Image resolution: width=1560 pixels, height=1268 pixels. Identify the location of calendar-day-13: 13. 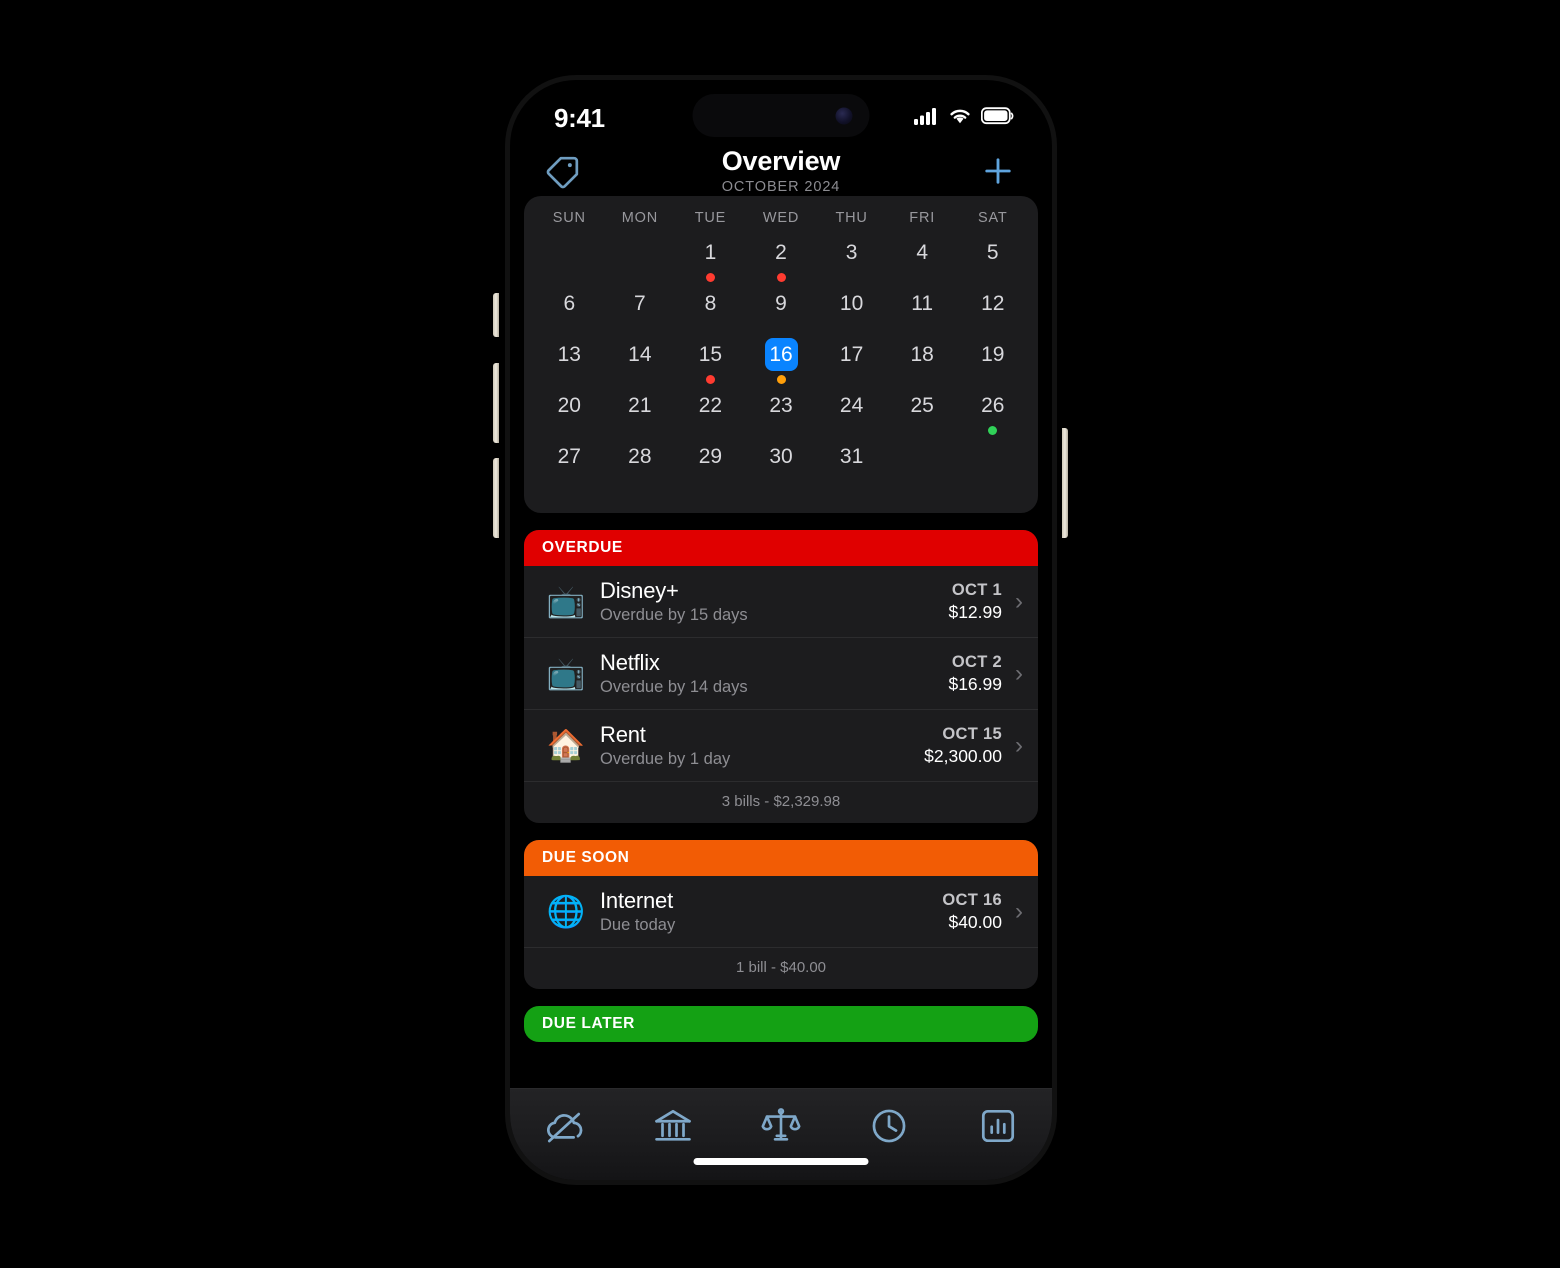
(569, 363).